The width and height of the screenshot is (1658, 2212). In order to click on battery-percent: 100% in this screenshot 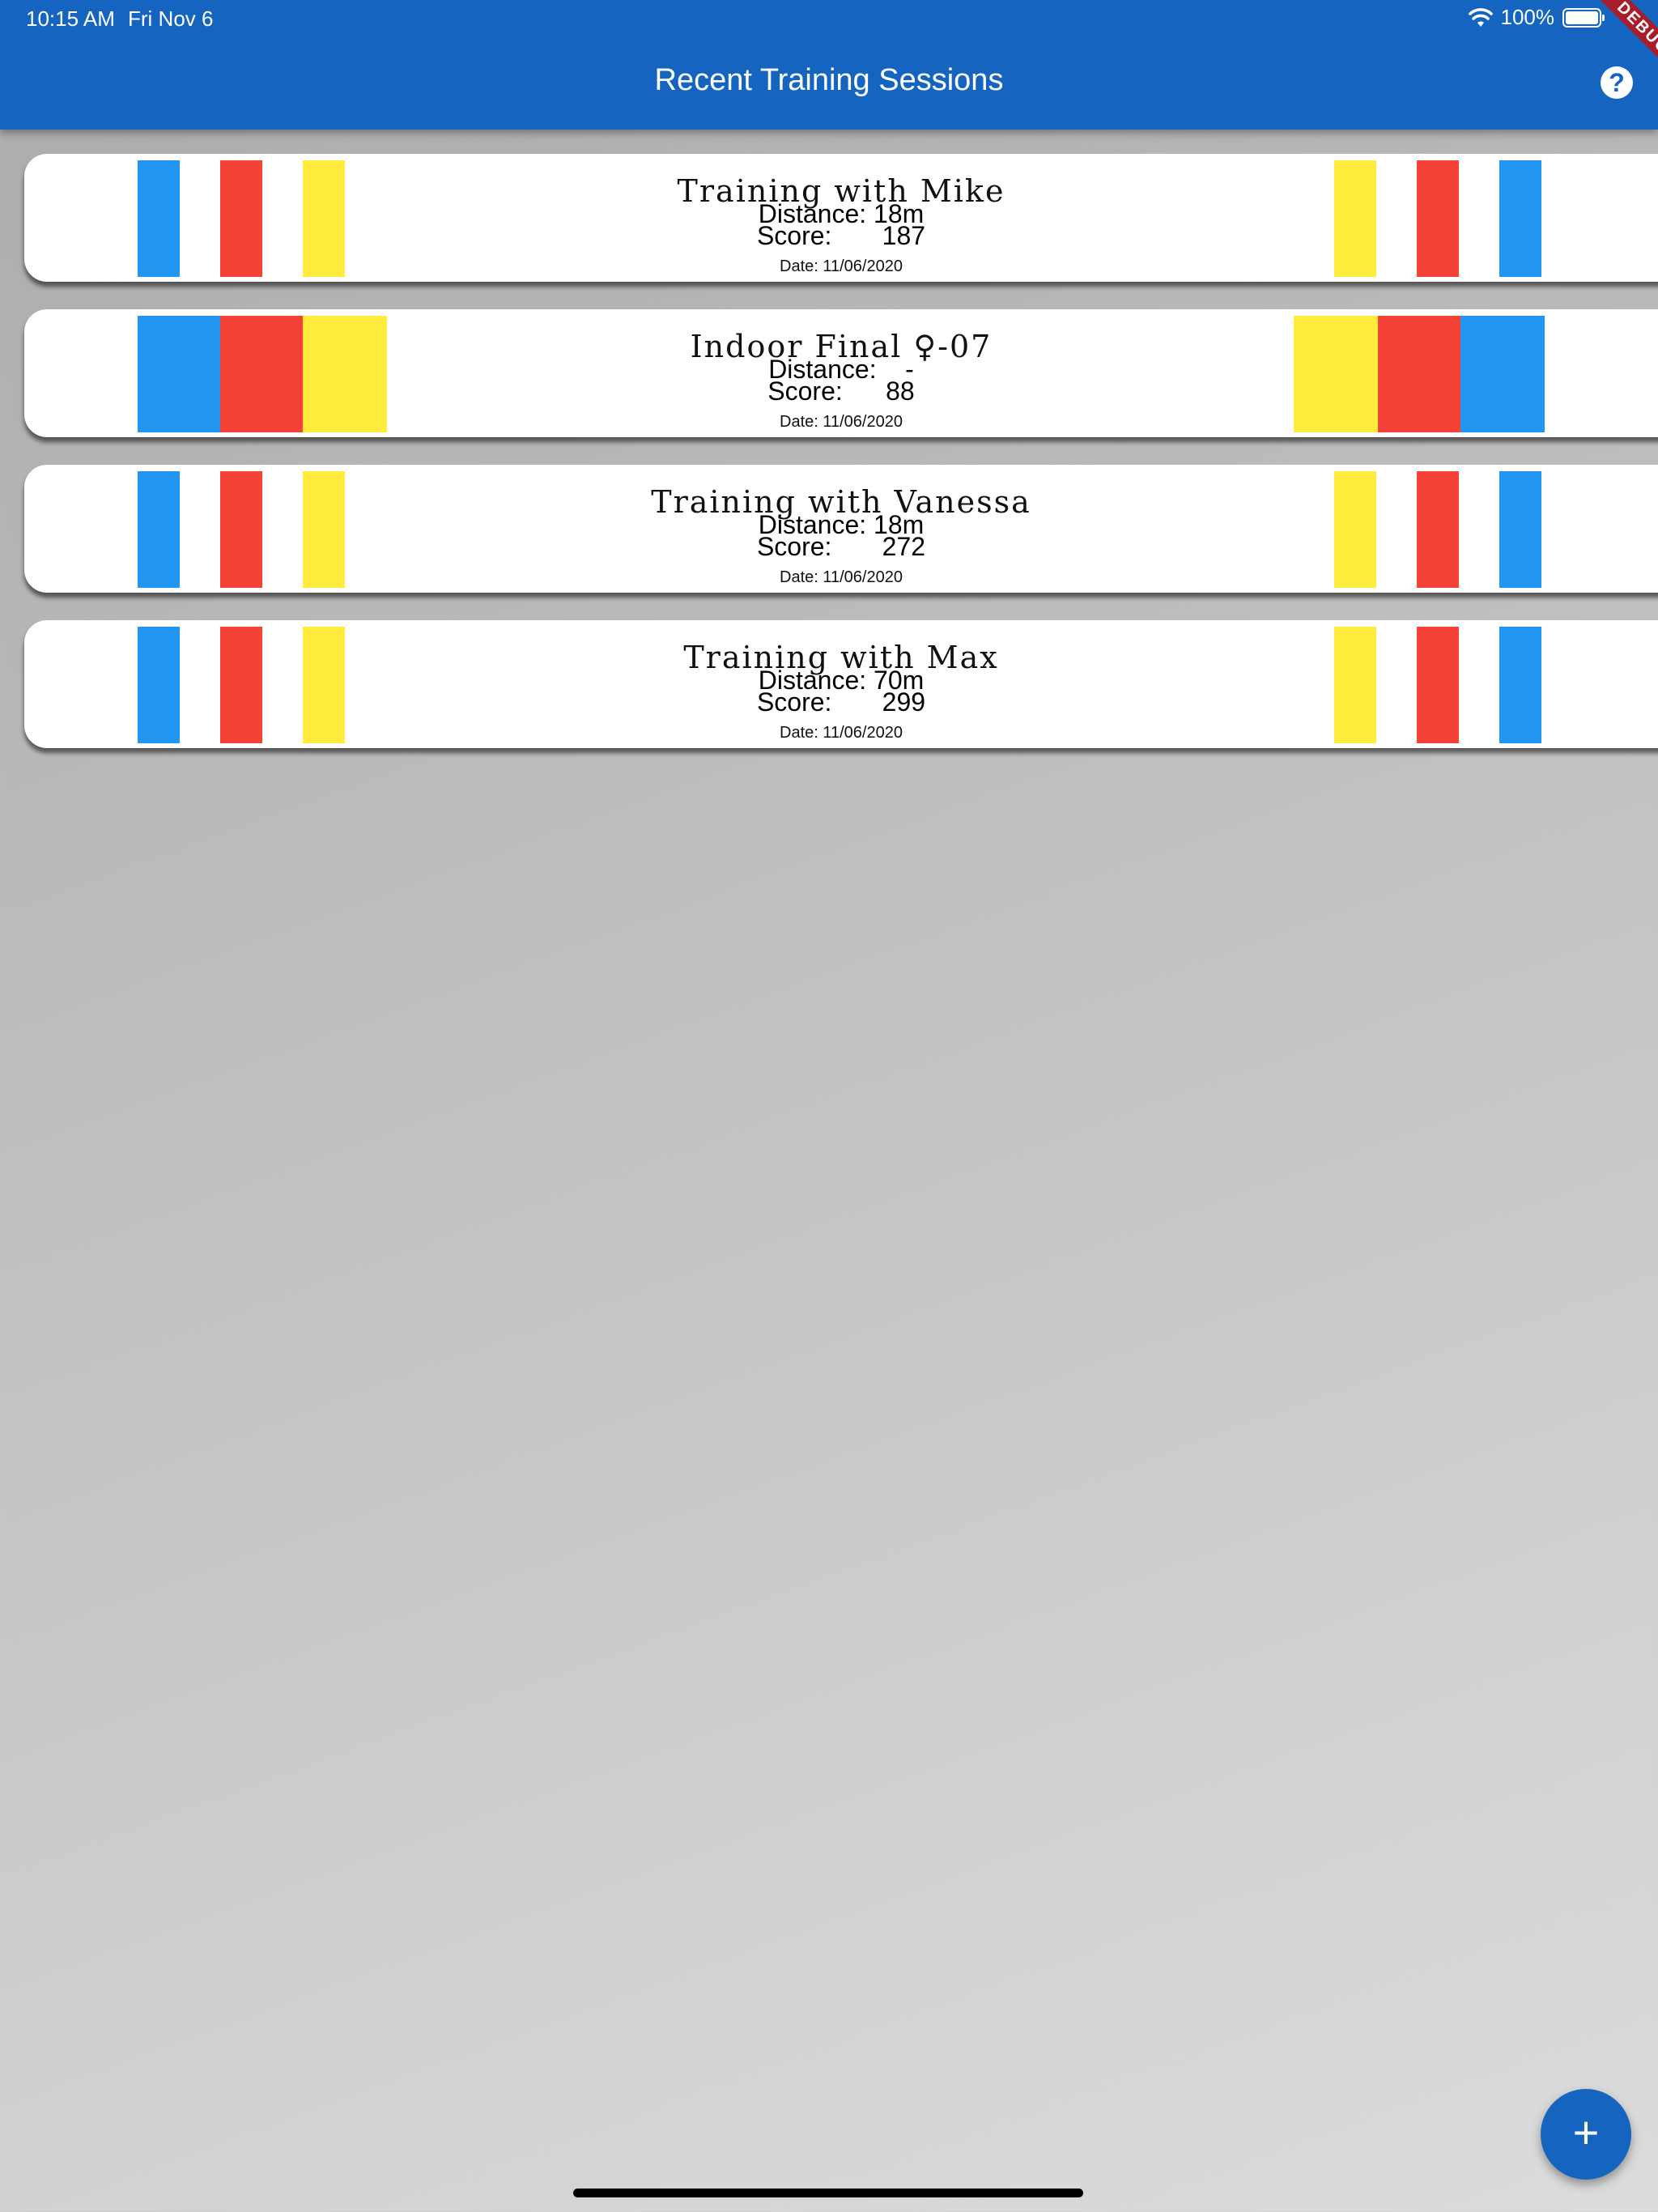, I will do `click(1527, 17)`.